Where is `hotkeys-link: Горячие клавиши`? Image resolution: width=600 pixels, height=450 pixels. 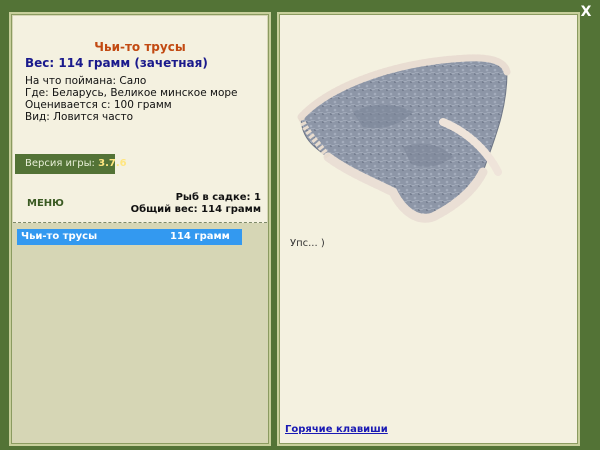 hotkeys-link: Горячие клавиши is located at coordinates (336, 429).